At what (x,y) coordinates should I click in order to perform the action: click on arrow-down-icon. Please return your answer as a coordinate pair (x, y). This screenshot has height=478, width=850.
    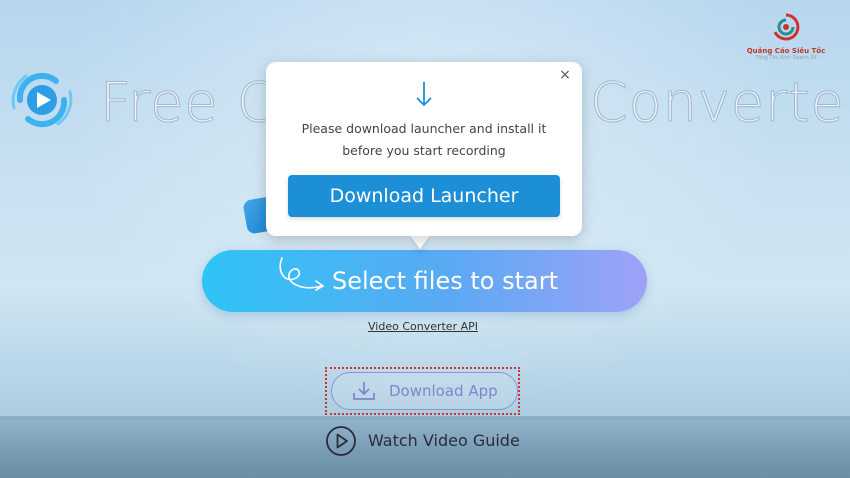
    Looking at the image, I should click on (424, 94).